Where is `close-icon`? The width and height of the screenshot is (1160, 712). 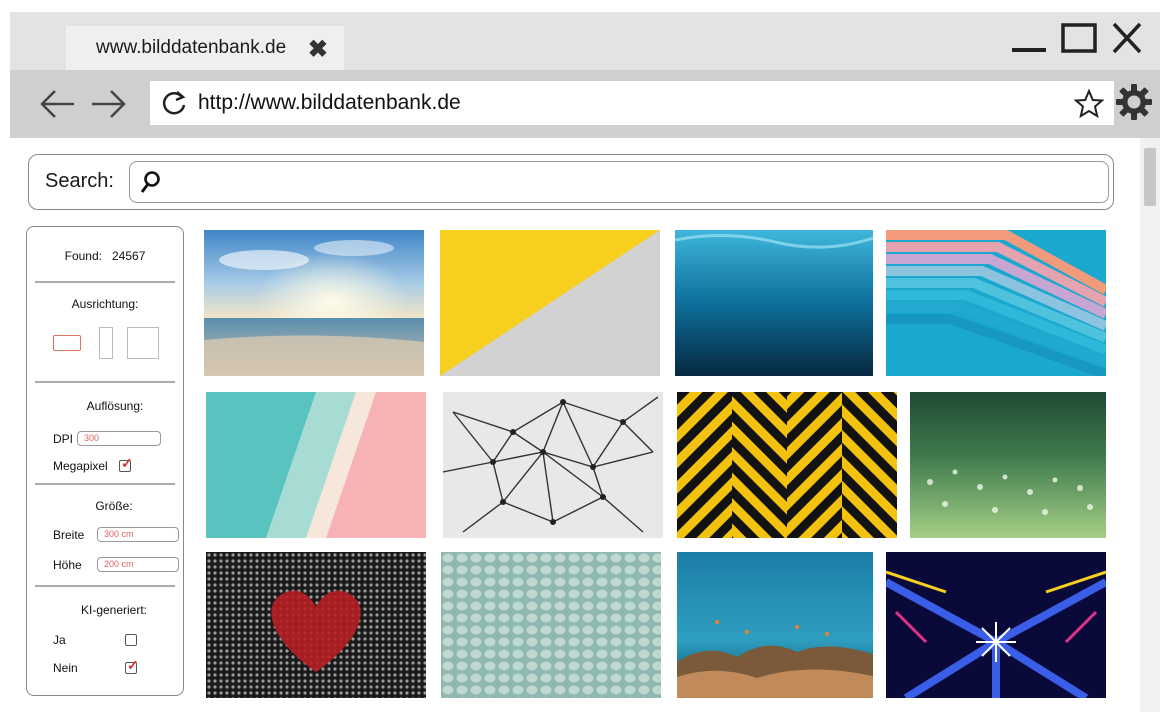
close-icon is located at coordinates (1127, 38).